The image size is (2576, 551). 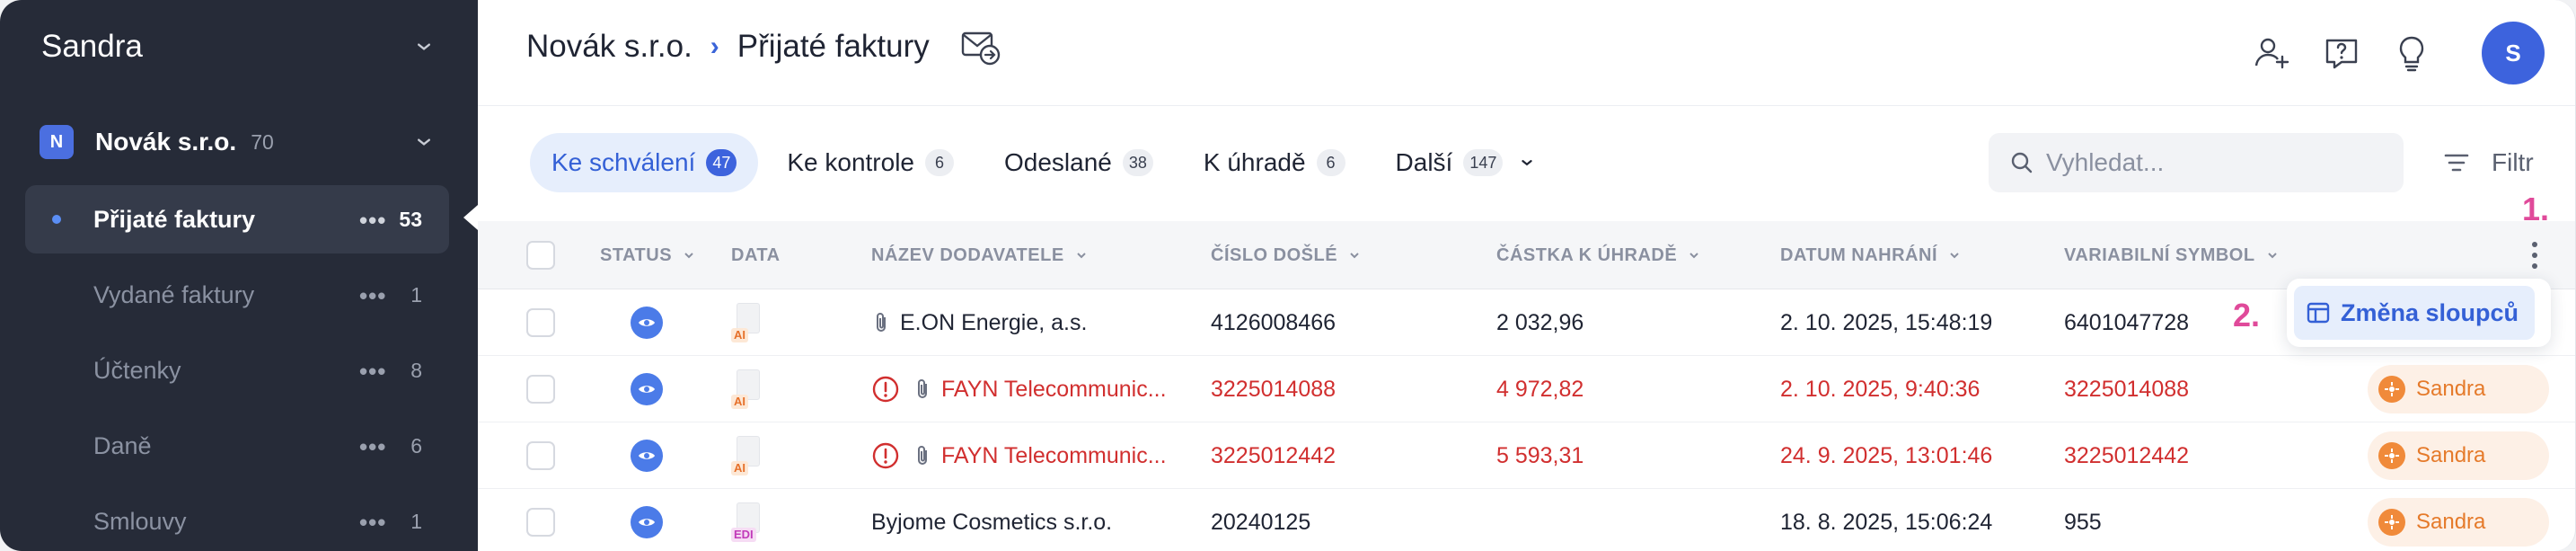 I want to click on document-icon: EDI, so click(x=746, y=522).